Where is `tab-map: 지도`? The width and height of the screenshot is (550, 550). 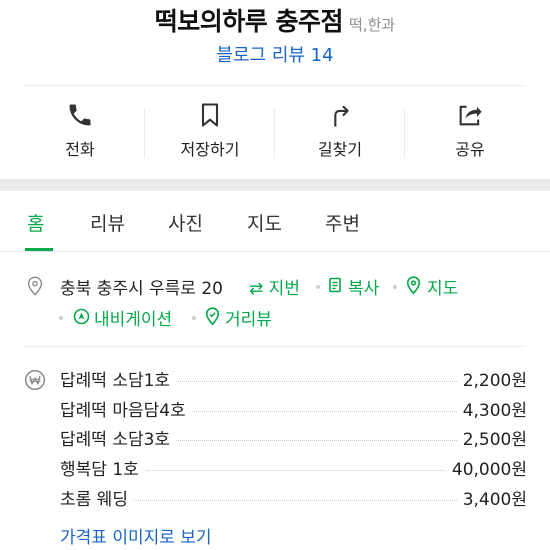
tab-map: 지도 is located at coordinates (264, 222).